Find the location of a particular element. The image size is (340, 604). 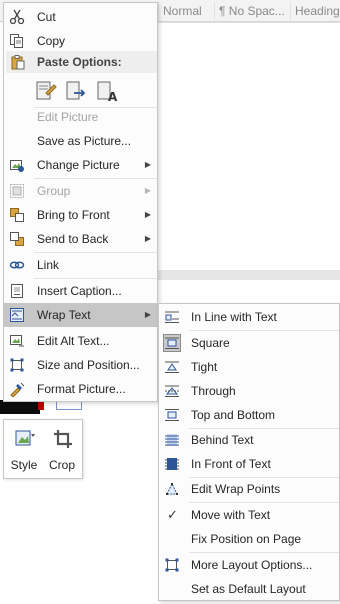

behind-text-icon is located at coordinates (172, 440).